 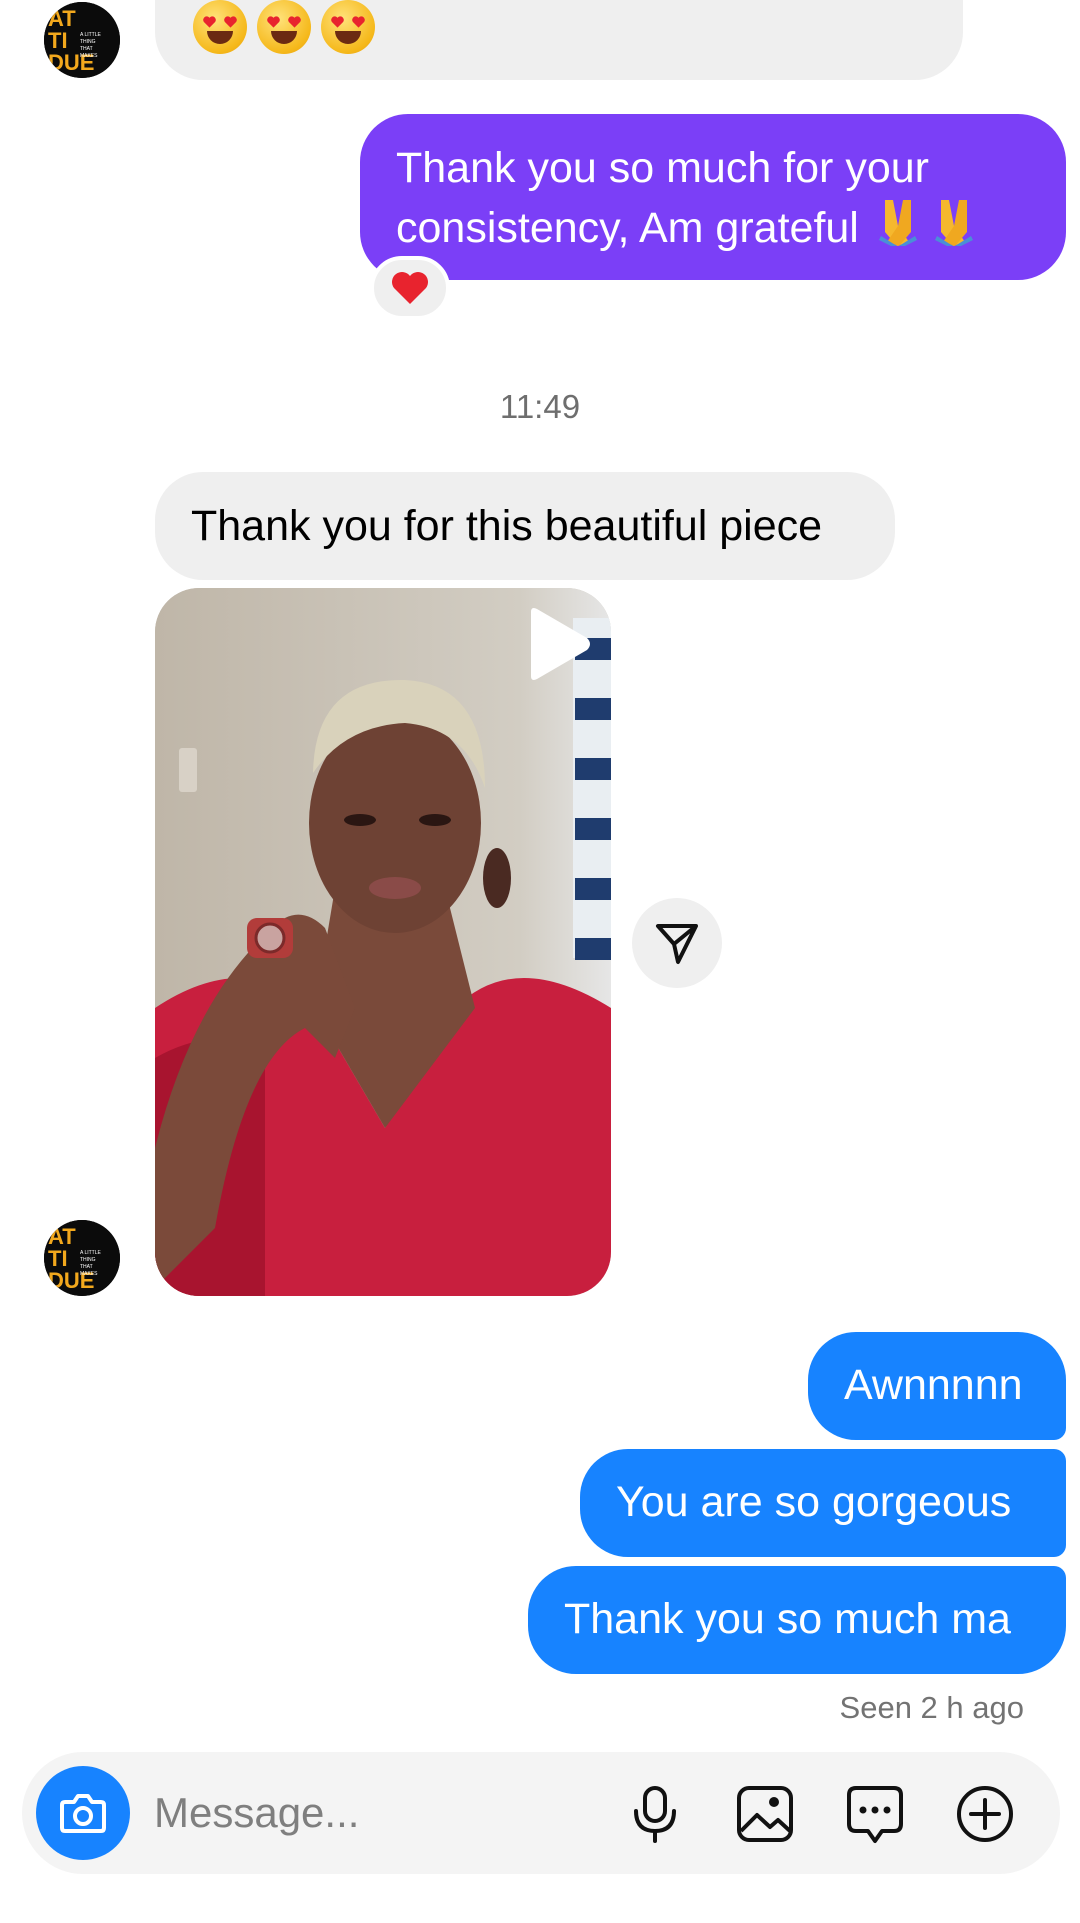 I want to click on message-text: consistency, Am grateful, so click(x=627, y=228).